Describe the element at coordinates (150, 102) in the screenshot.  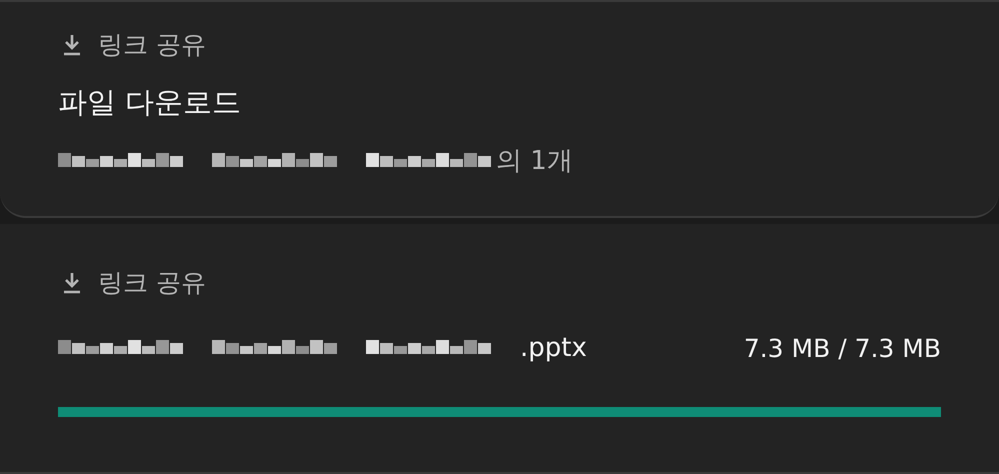
I see `notification-title: 파일 다운로드` at that location.